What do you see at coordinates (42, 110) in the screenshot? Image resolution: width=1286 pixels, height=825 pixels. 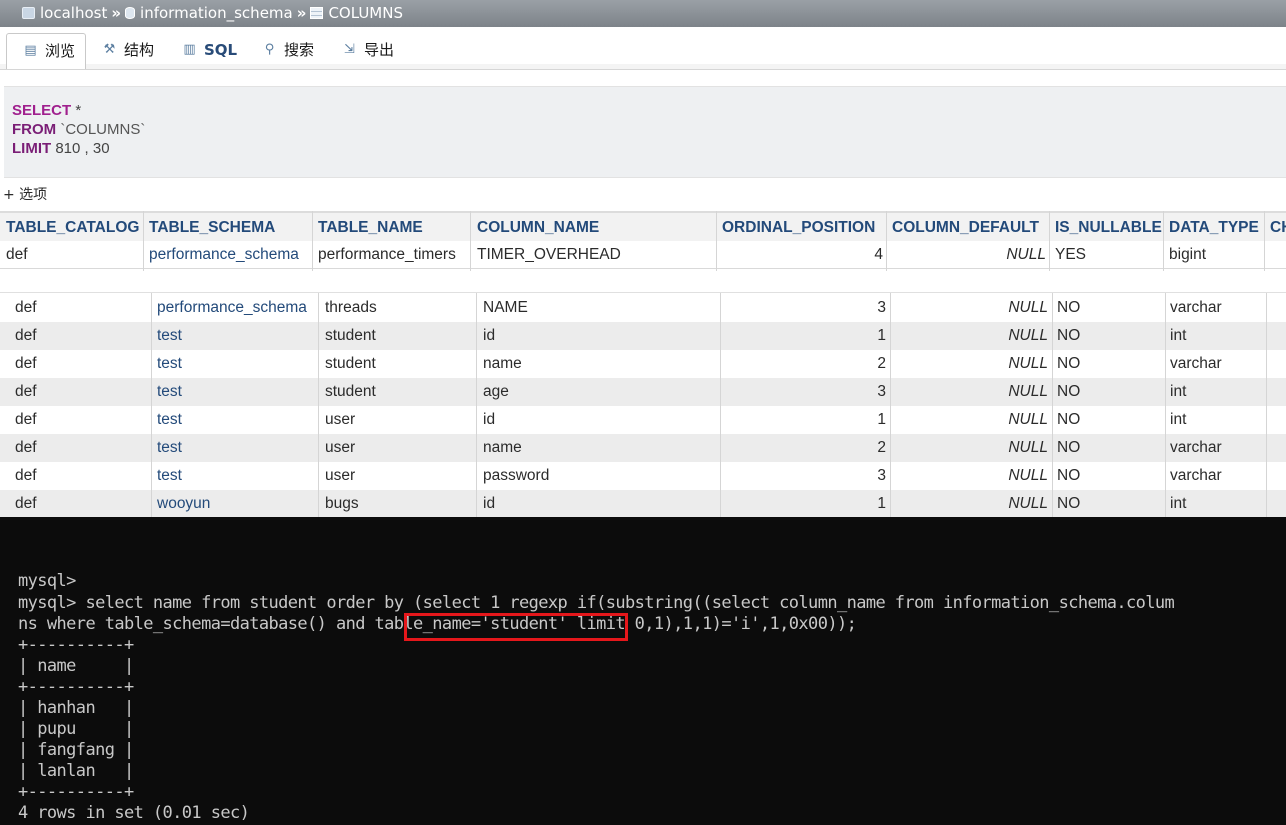 I see `sql-keyword-select: SELECT` at bounding box center [42, 110].